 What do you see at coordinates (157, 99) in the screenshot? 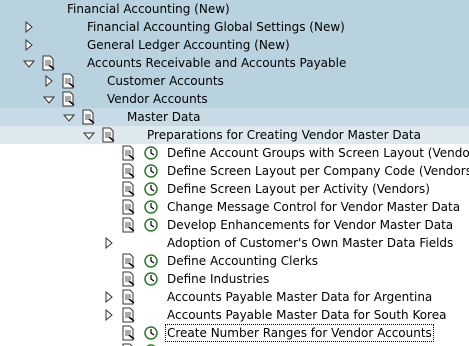
I see `tree-node-label: Vendor Accounts` at bounding box center [157, 99].